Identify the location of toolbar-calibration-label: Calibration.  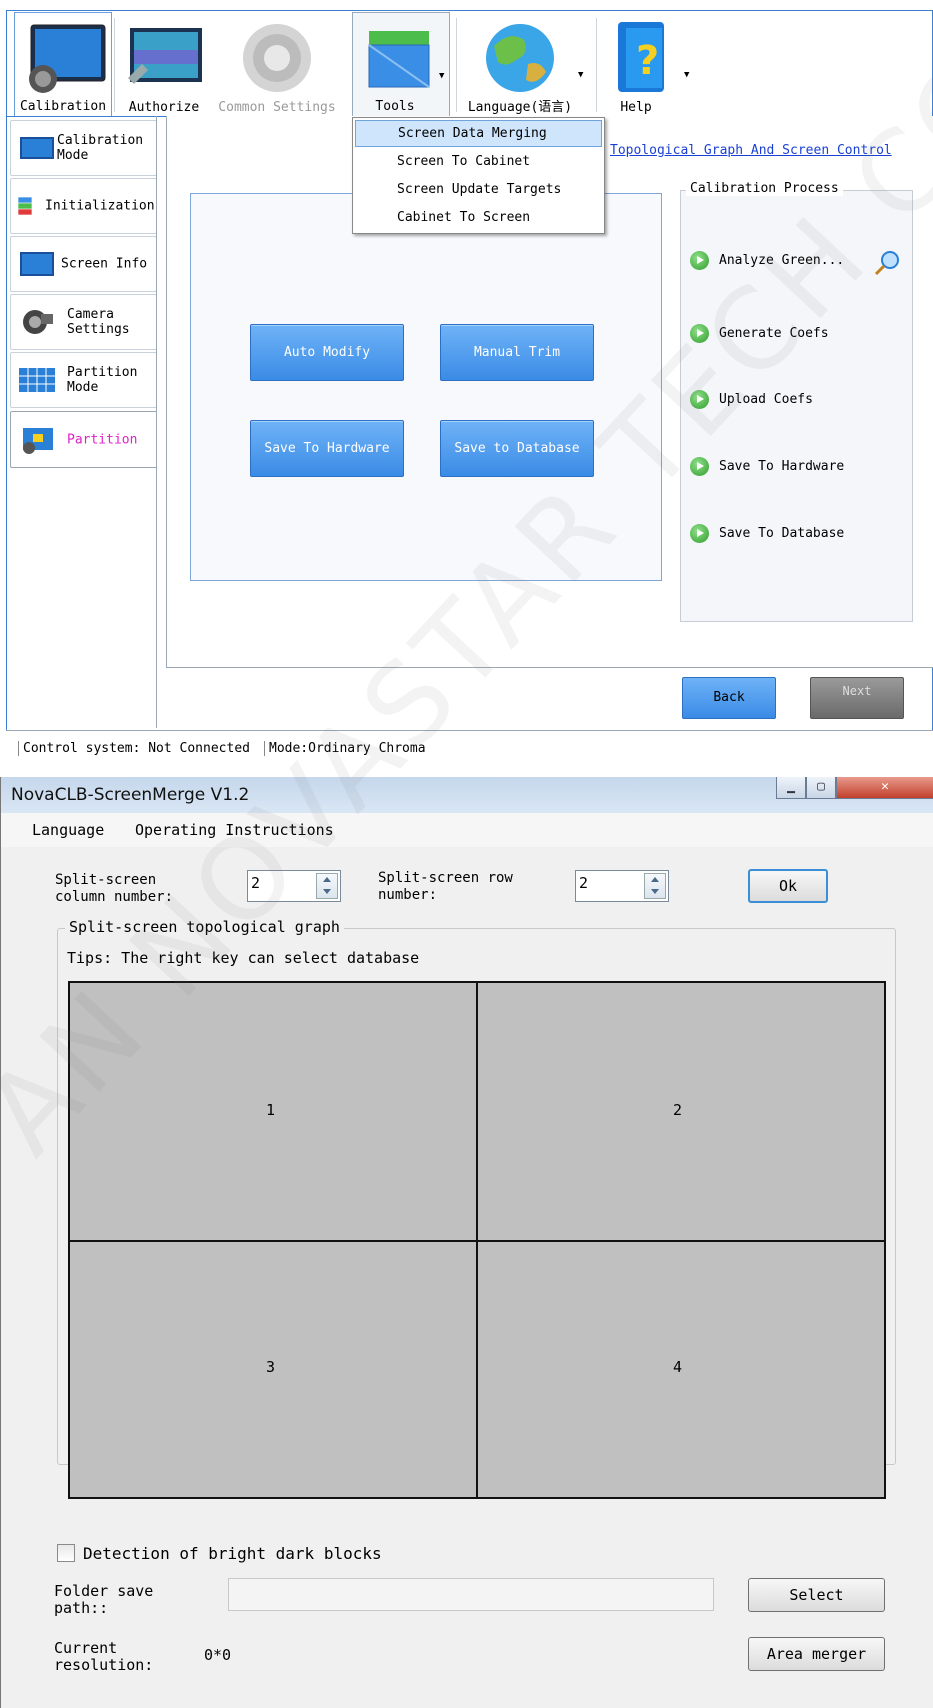
(63, 106).